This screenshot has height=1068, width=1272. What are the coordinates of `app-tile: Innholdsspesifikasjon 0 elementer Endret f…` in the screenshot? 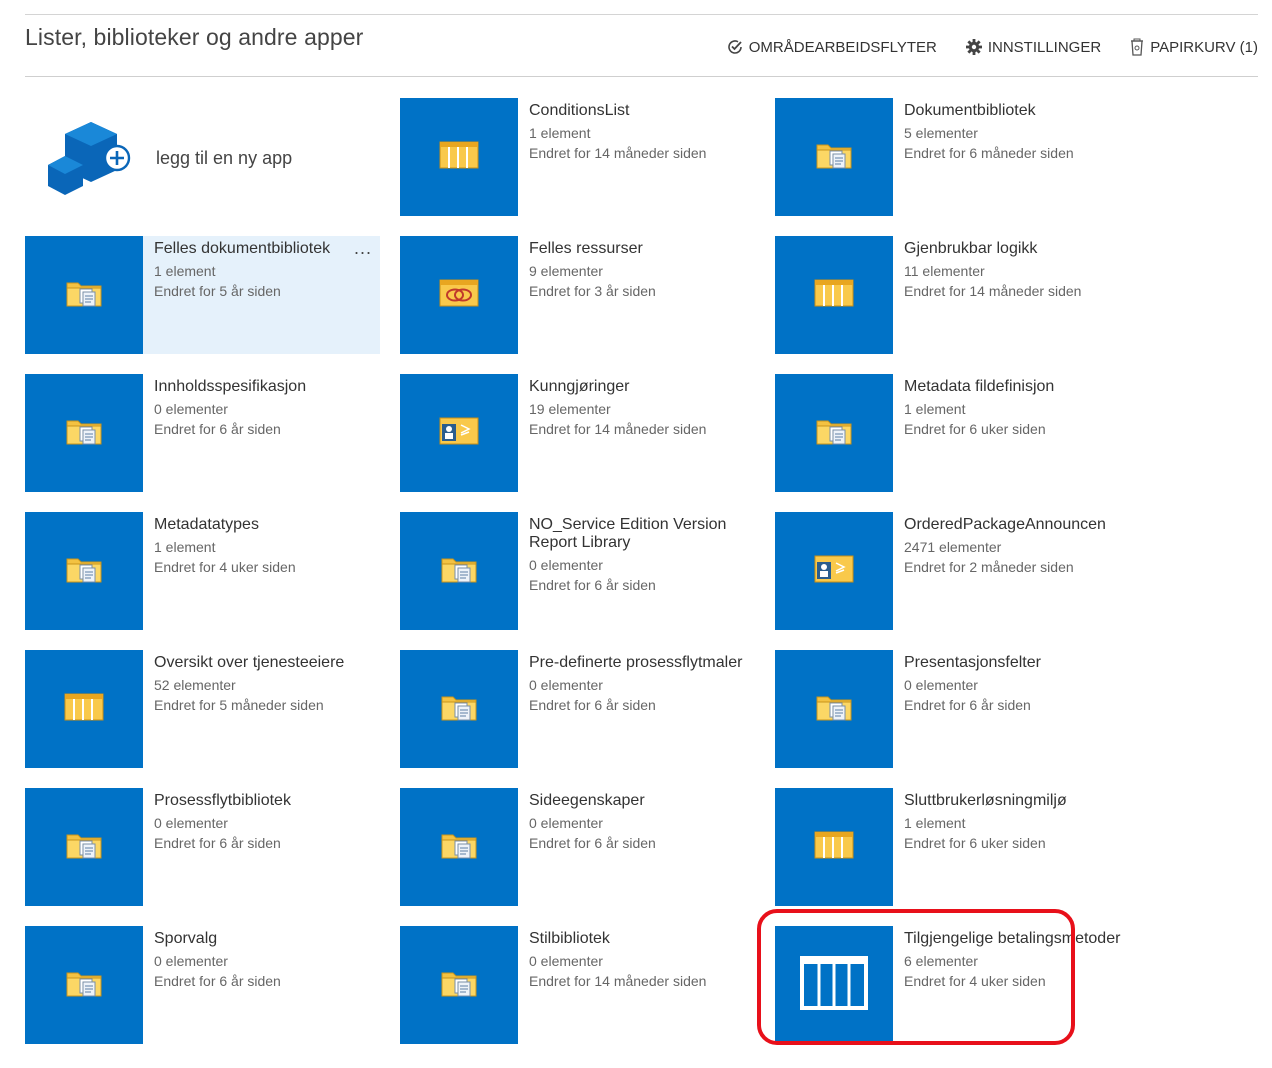 It's located at (202, 433).